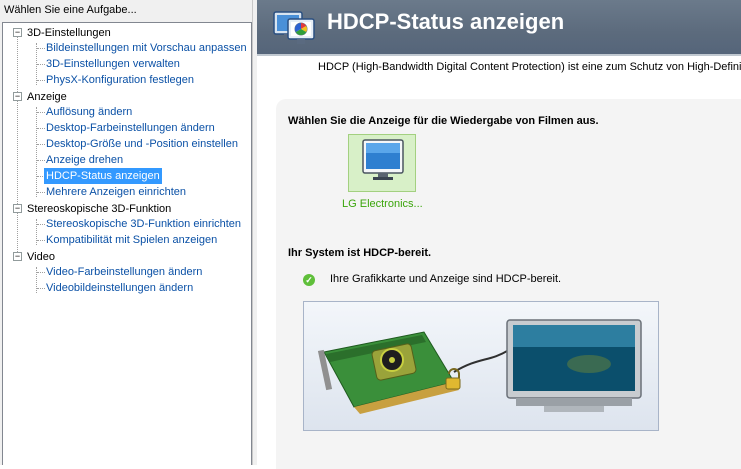 The height and width of the screenshot is (469, 741). What do you see at coordinates (254, 232) in the screenshot?
I see `pane-splitter` at bounding box center [254, 232].